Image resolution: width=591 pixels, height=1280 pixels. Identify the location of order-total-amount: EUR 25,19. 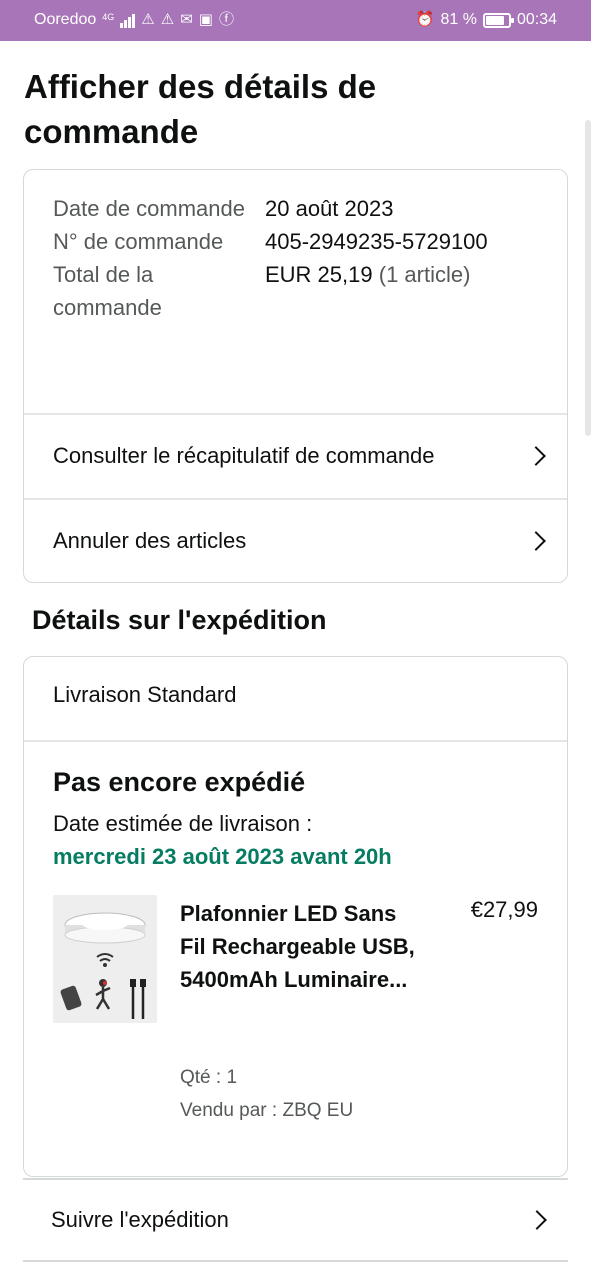
(319, 274).